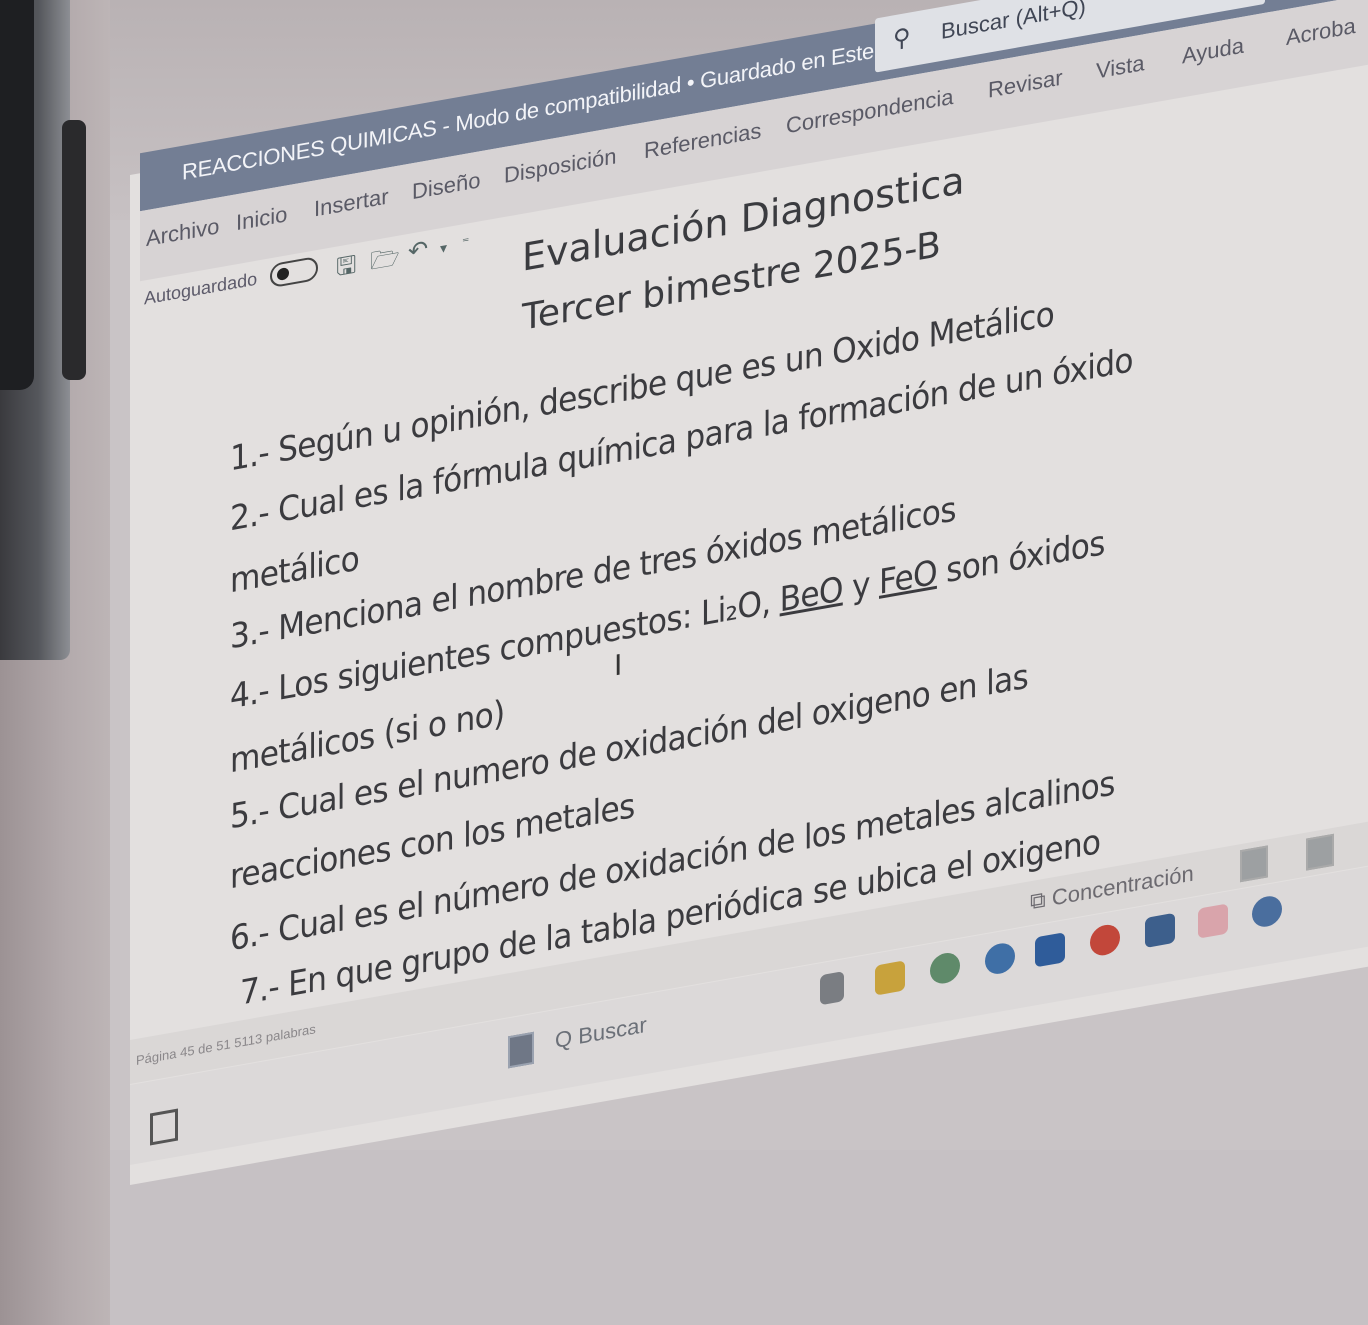 This screenshot has width=1368, height=1325. Describe the element at coordinates (945, 968) in the screenshot. I see `chrome-icon` at that location.